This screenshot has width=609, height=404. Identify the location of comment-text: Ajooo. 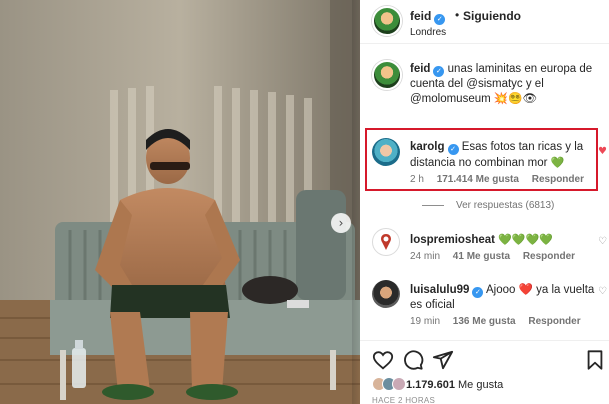
(501, 290).